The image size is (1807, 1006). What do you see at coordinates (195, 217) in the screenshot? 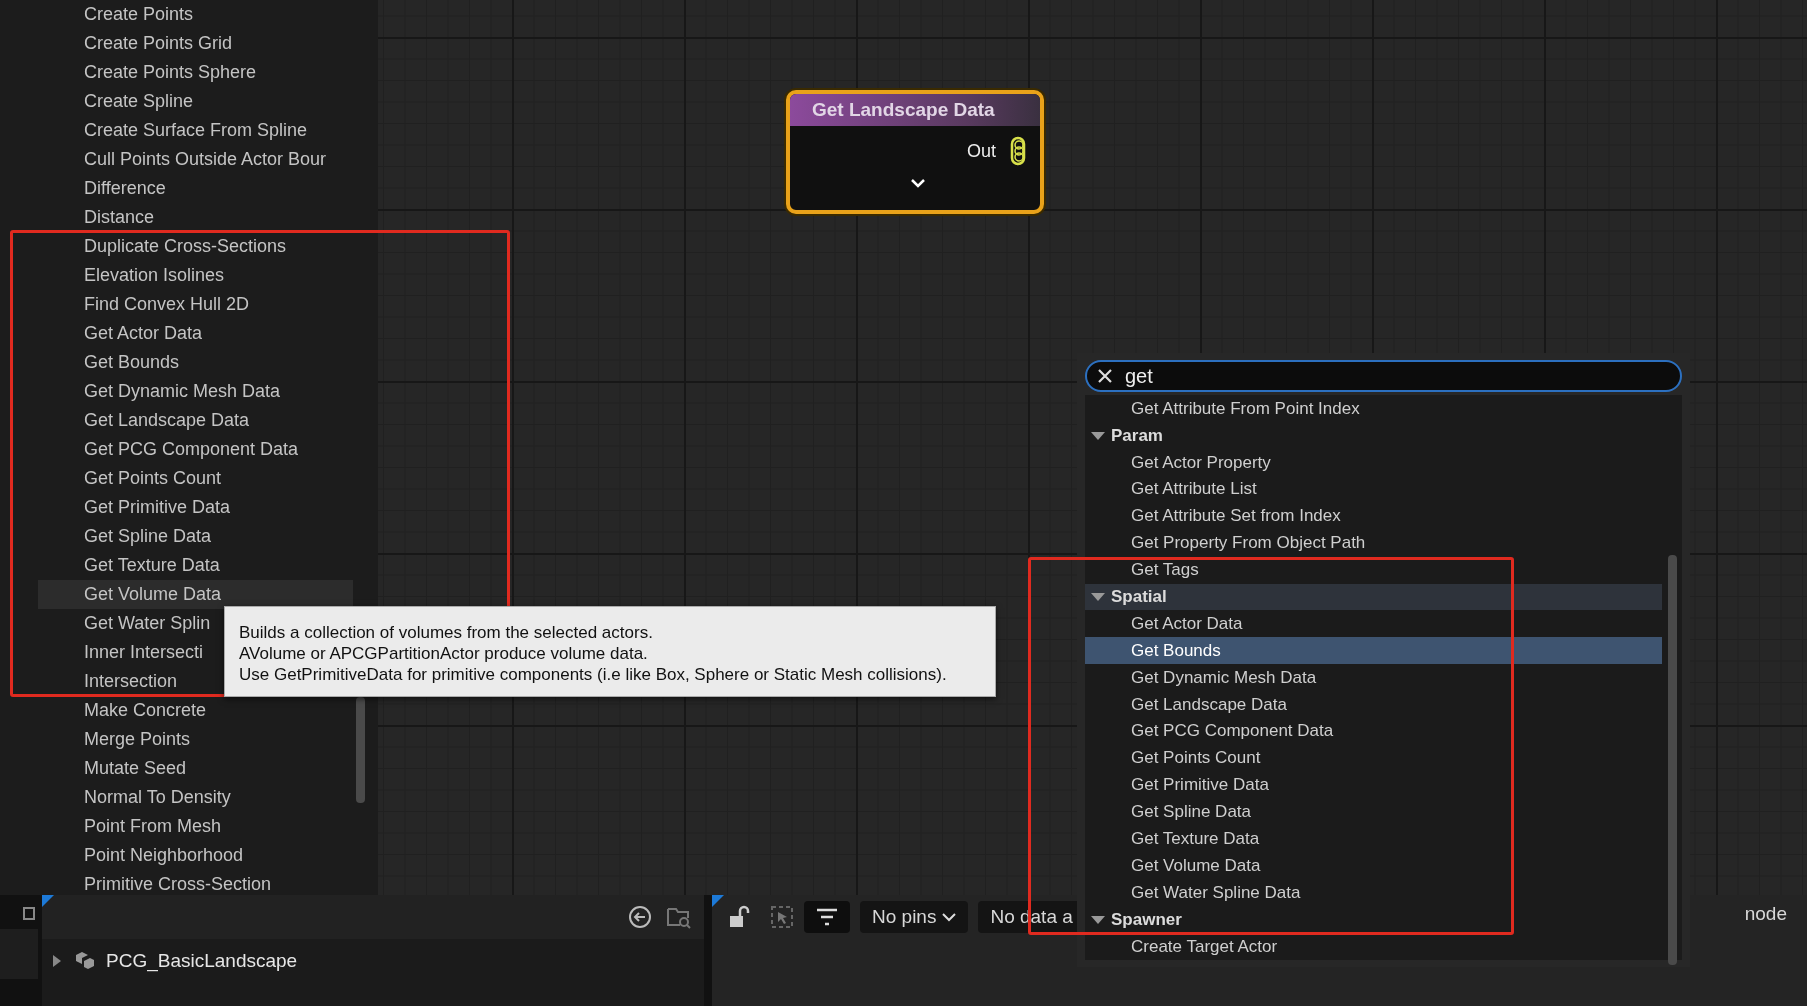
I see `node-list-item: Distance` at bounding box center [195, 217].